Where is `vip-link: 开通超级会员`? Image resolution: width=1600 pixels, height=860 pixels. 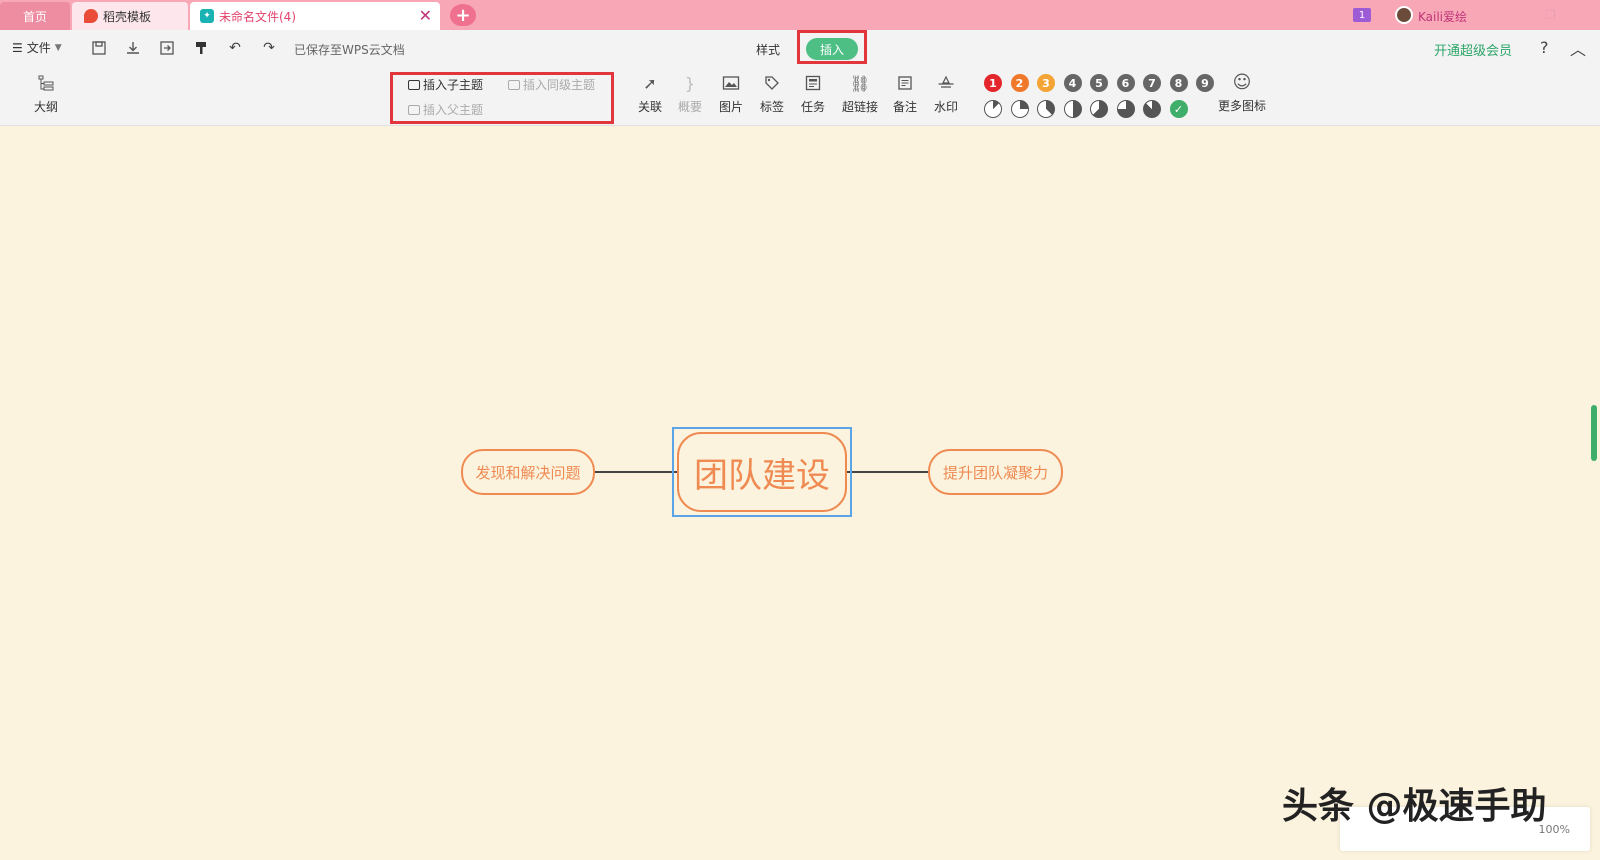
vip-link: 开通超级会员 is located at coordinates (1473, 49).